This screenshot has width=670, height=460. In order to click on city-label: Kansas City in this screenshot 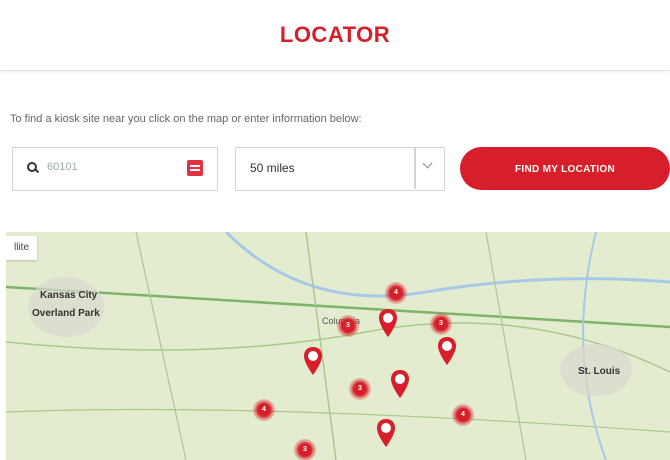, I will do `click(69, 295)`.